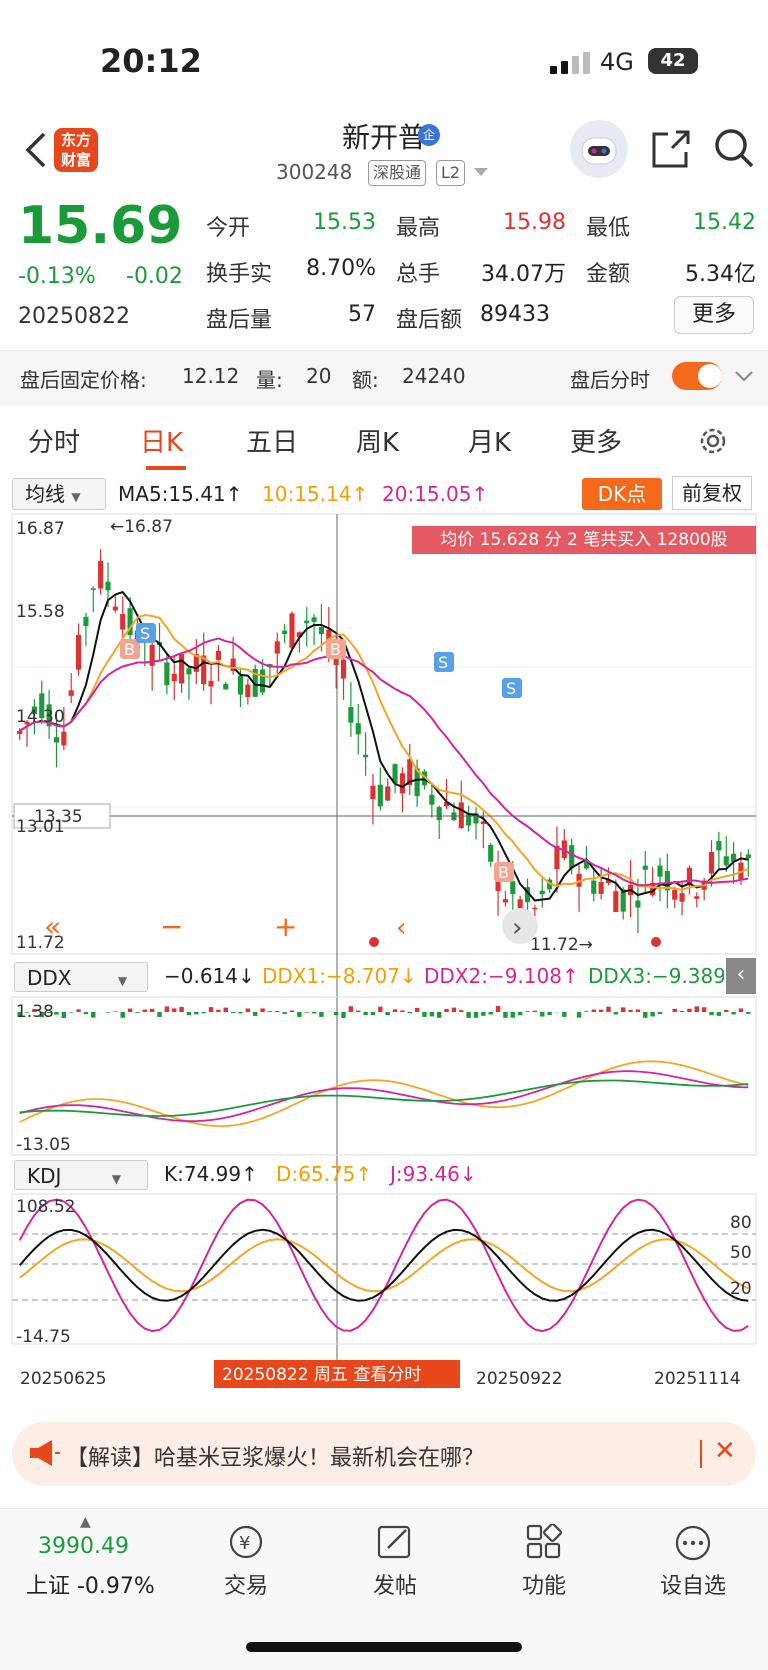  I want to click on enterprise-badge: 企, so click(429, 135).